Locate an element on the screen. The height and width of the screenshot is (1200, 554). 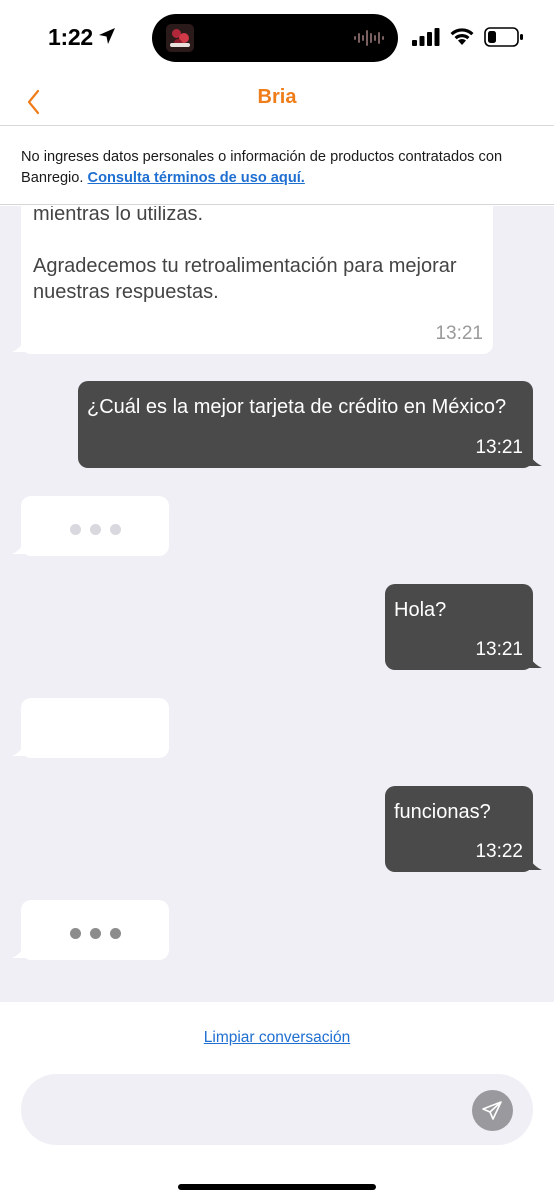
message-timestamp: 13:22 is located at coordinates (499, 851).